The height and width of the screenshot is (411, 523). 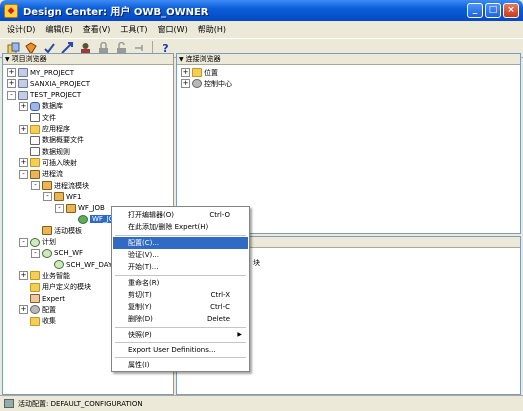 What do you see at coordinates (239, 335) in the screenshot?
I see `submenu-arrow-icon: ▶` at bounding box center [239, 335].